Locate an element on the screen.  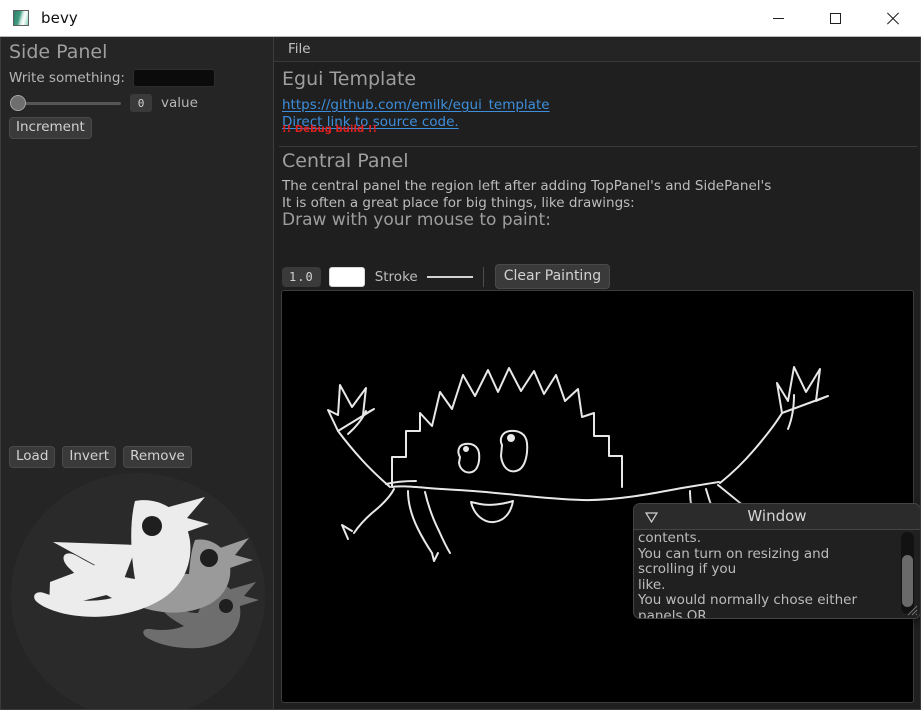
paint-heading: Draw with your mouse to paint: is located at coordinates (416, 220).